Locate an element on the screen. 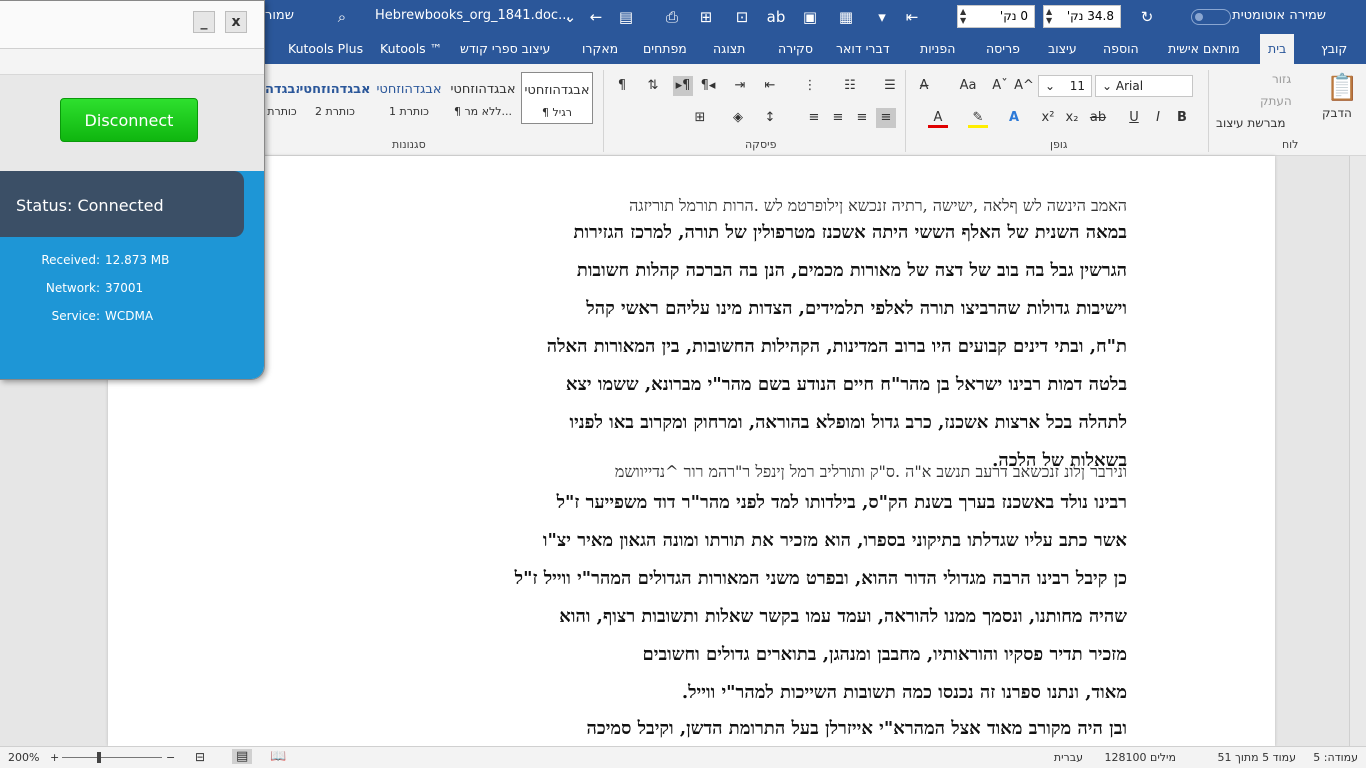 The height and width of the screenshot is (768, 1366). style-title: אבגדהכותרת is located at coordinates (282, 98).